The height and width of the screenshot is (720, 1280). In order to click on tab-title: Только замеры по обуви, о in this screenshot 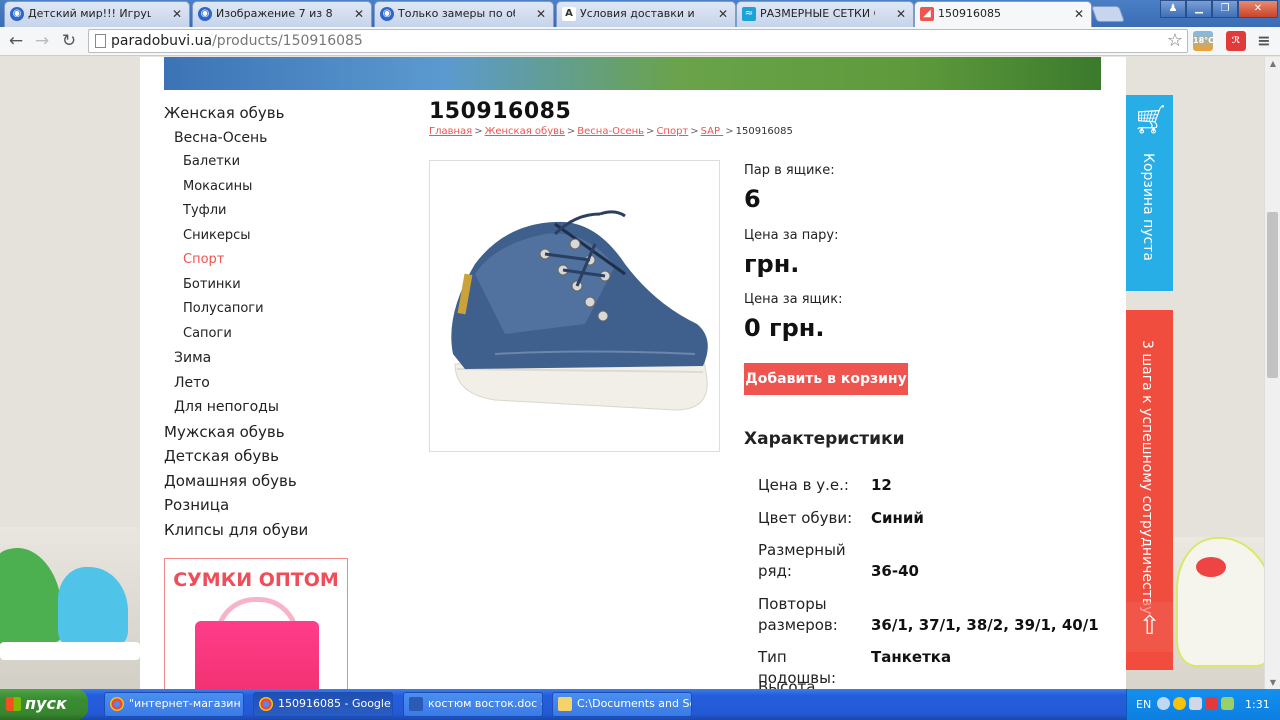, I will do `click(456, 13)`.